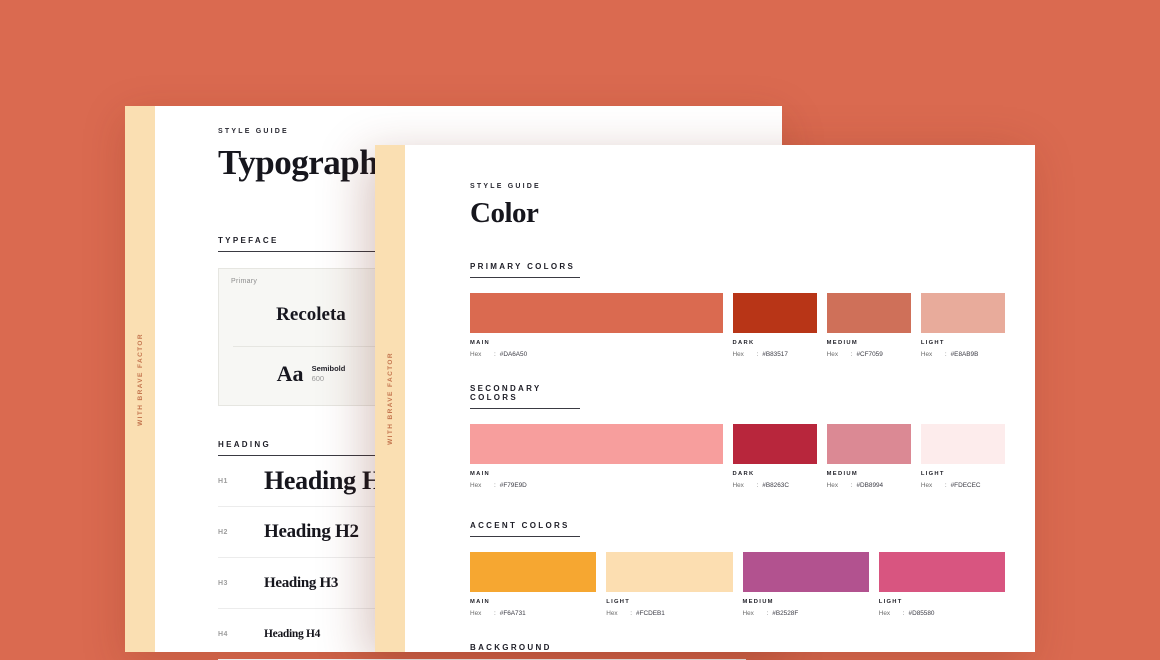 This screenshot has width=1160, height=660. I want to click on heading-row-sample: Heading H4, so click(292, 634).